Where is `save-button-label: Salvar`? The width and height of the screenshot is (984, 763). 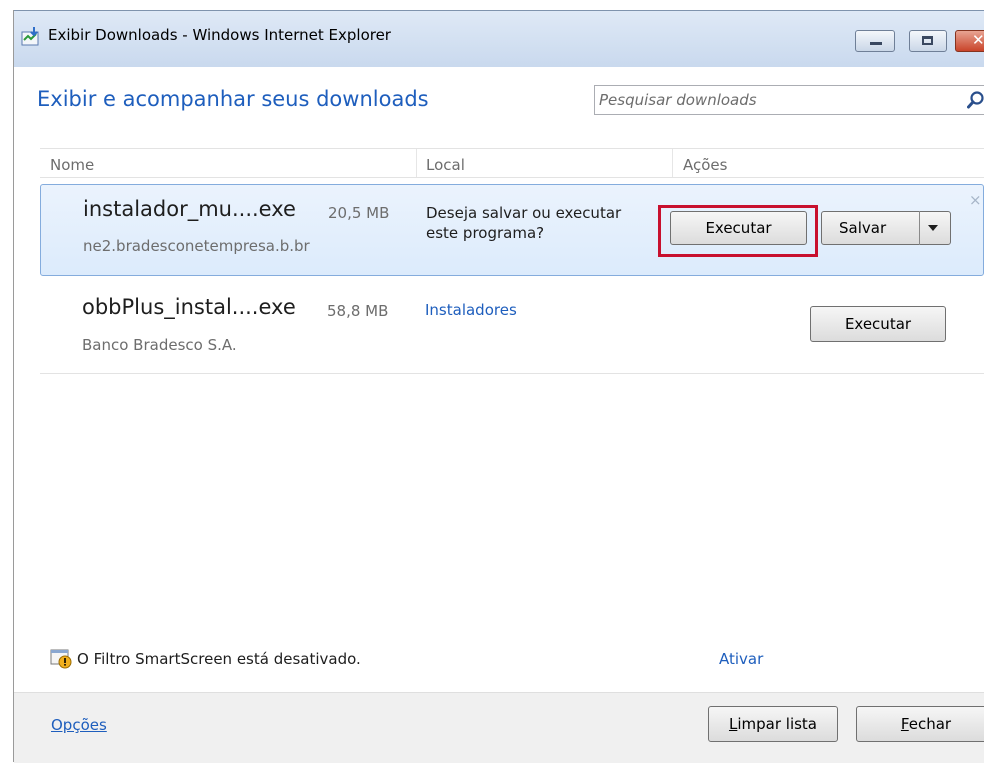
save-button-label: Salvar is located at coordinates (863, 228).